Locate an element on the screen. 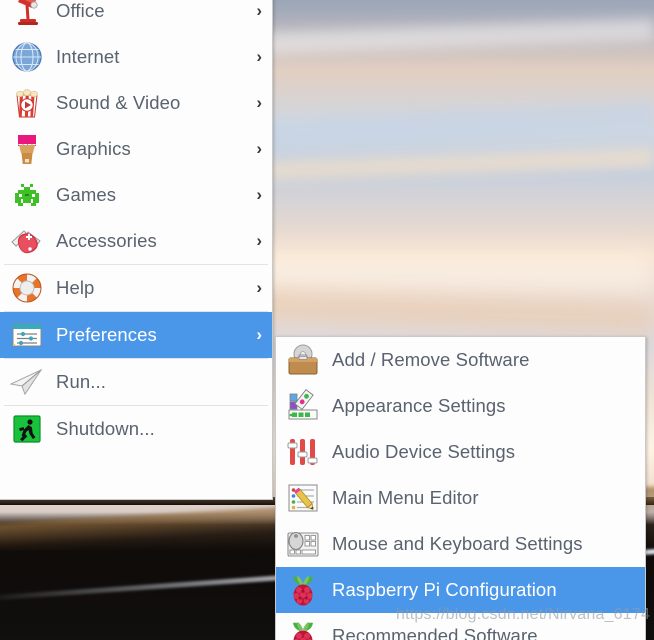  menu-item-preferences: Preferences › is located at coordinates (136, 335).